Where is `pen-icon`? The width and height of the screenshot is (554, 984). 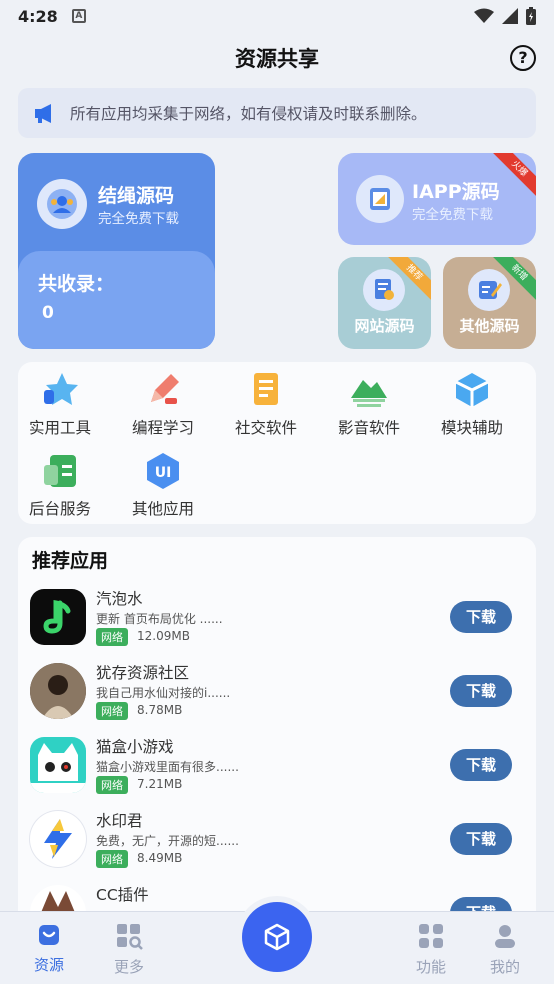
pen-icon is located at coordinates (165, 389).